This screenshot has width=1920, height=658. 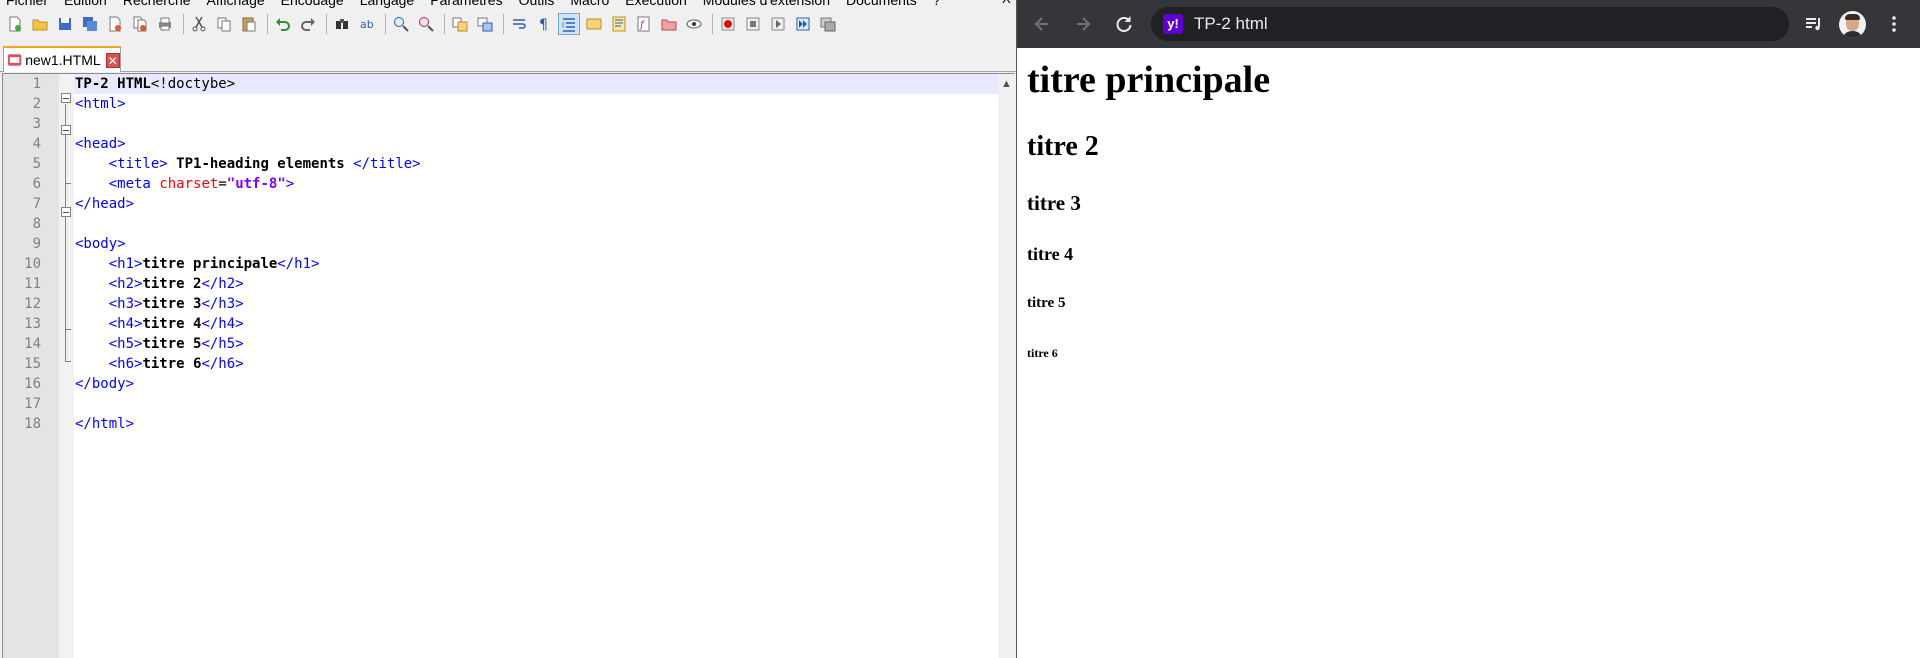 What do you see at coordinates (283, 24) in the screenshot?
I see `undo-icon` at bounding box center [283, 24].